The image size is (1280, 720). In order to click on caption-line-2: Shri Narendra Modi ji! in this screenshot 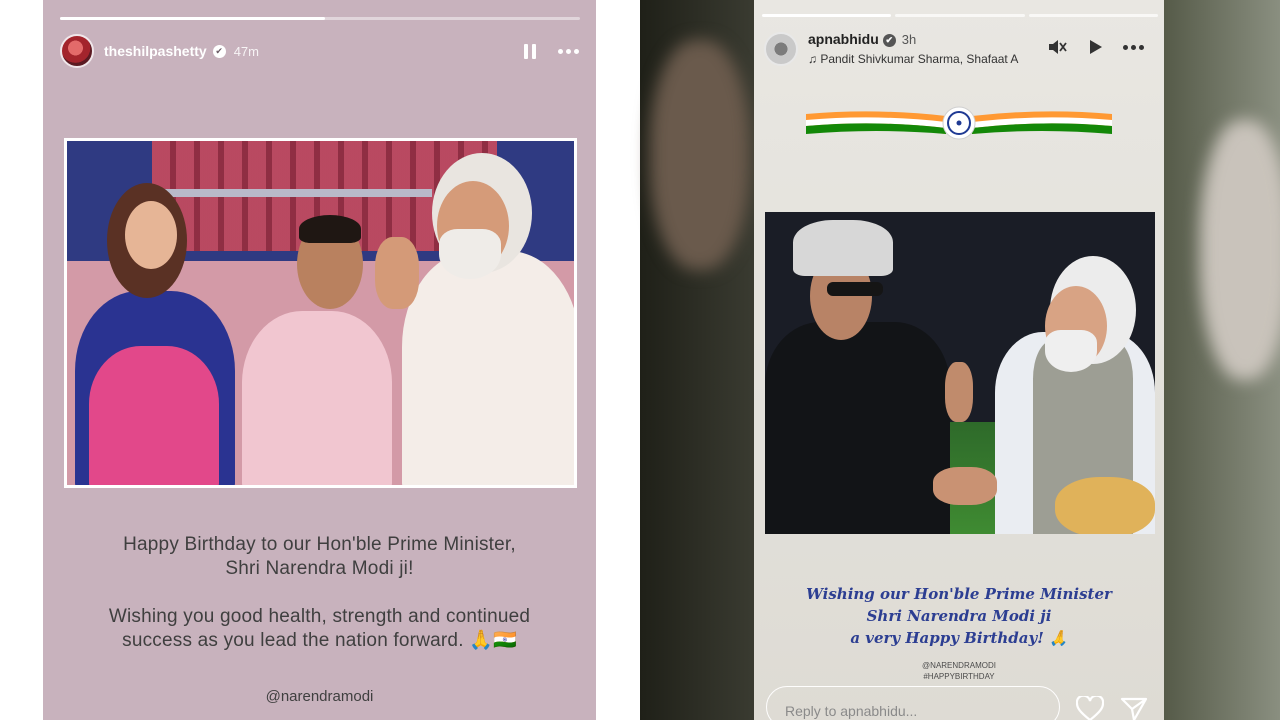, I will do `click(319, 568)`.